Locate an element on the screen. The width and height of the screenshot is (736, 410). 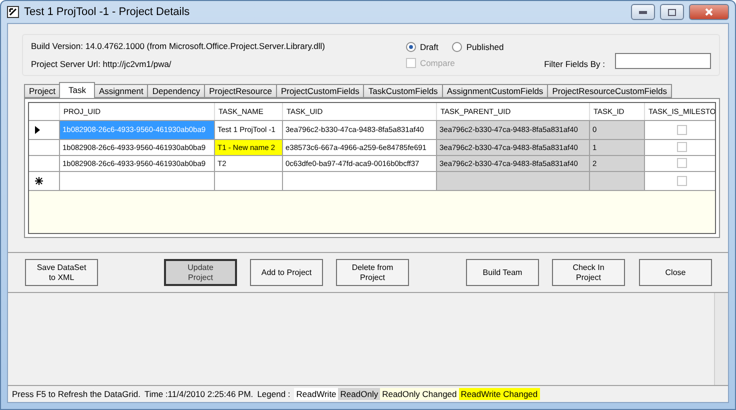
tab: TaskCustomFields is located at coordinates (403, 91).